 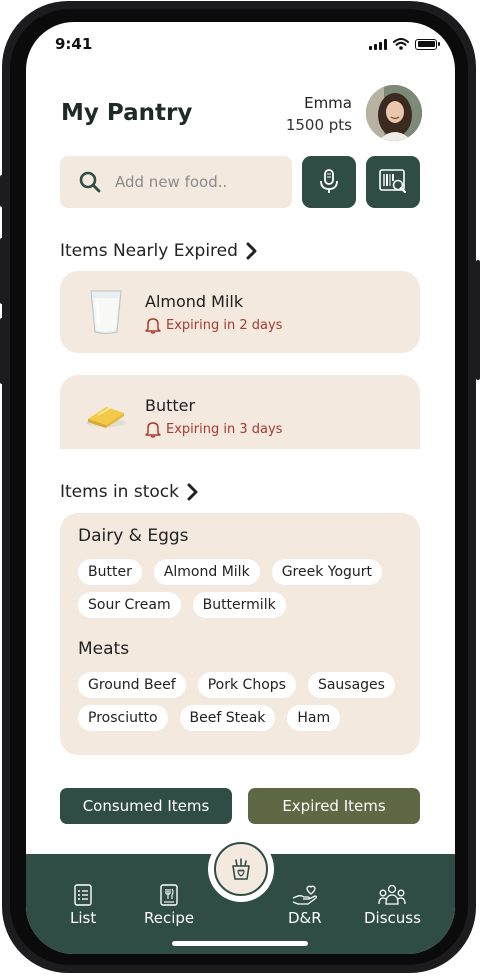 I want to click on in-stock-link: Items in stock, so click(x=129, y=492).